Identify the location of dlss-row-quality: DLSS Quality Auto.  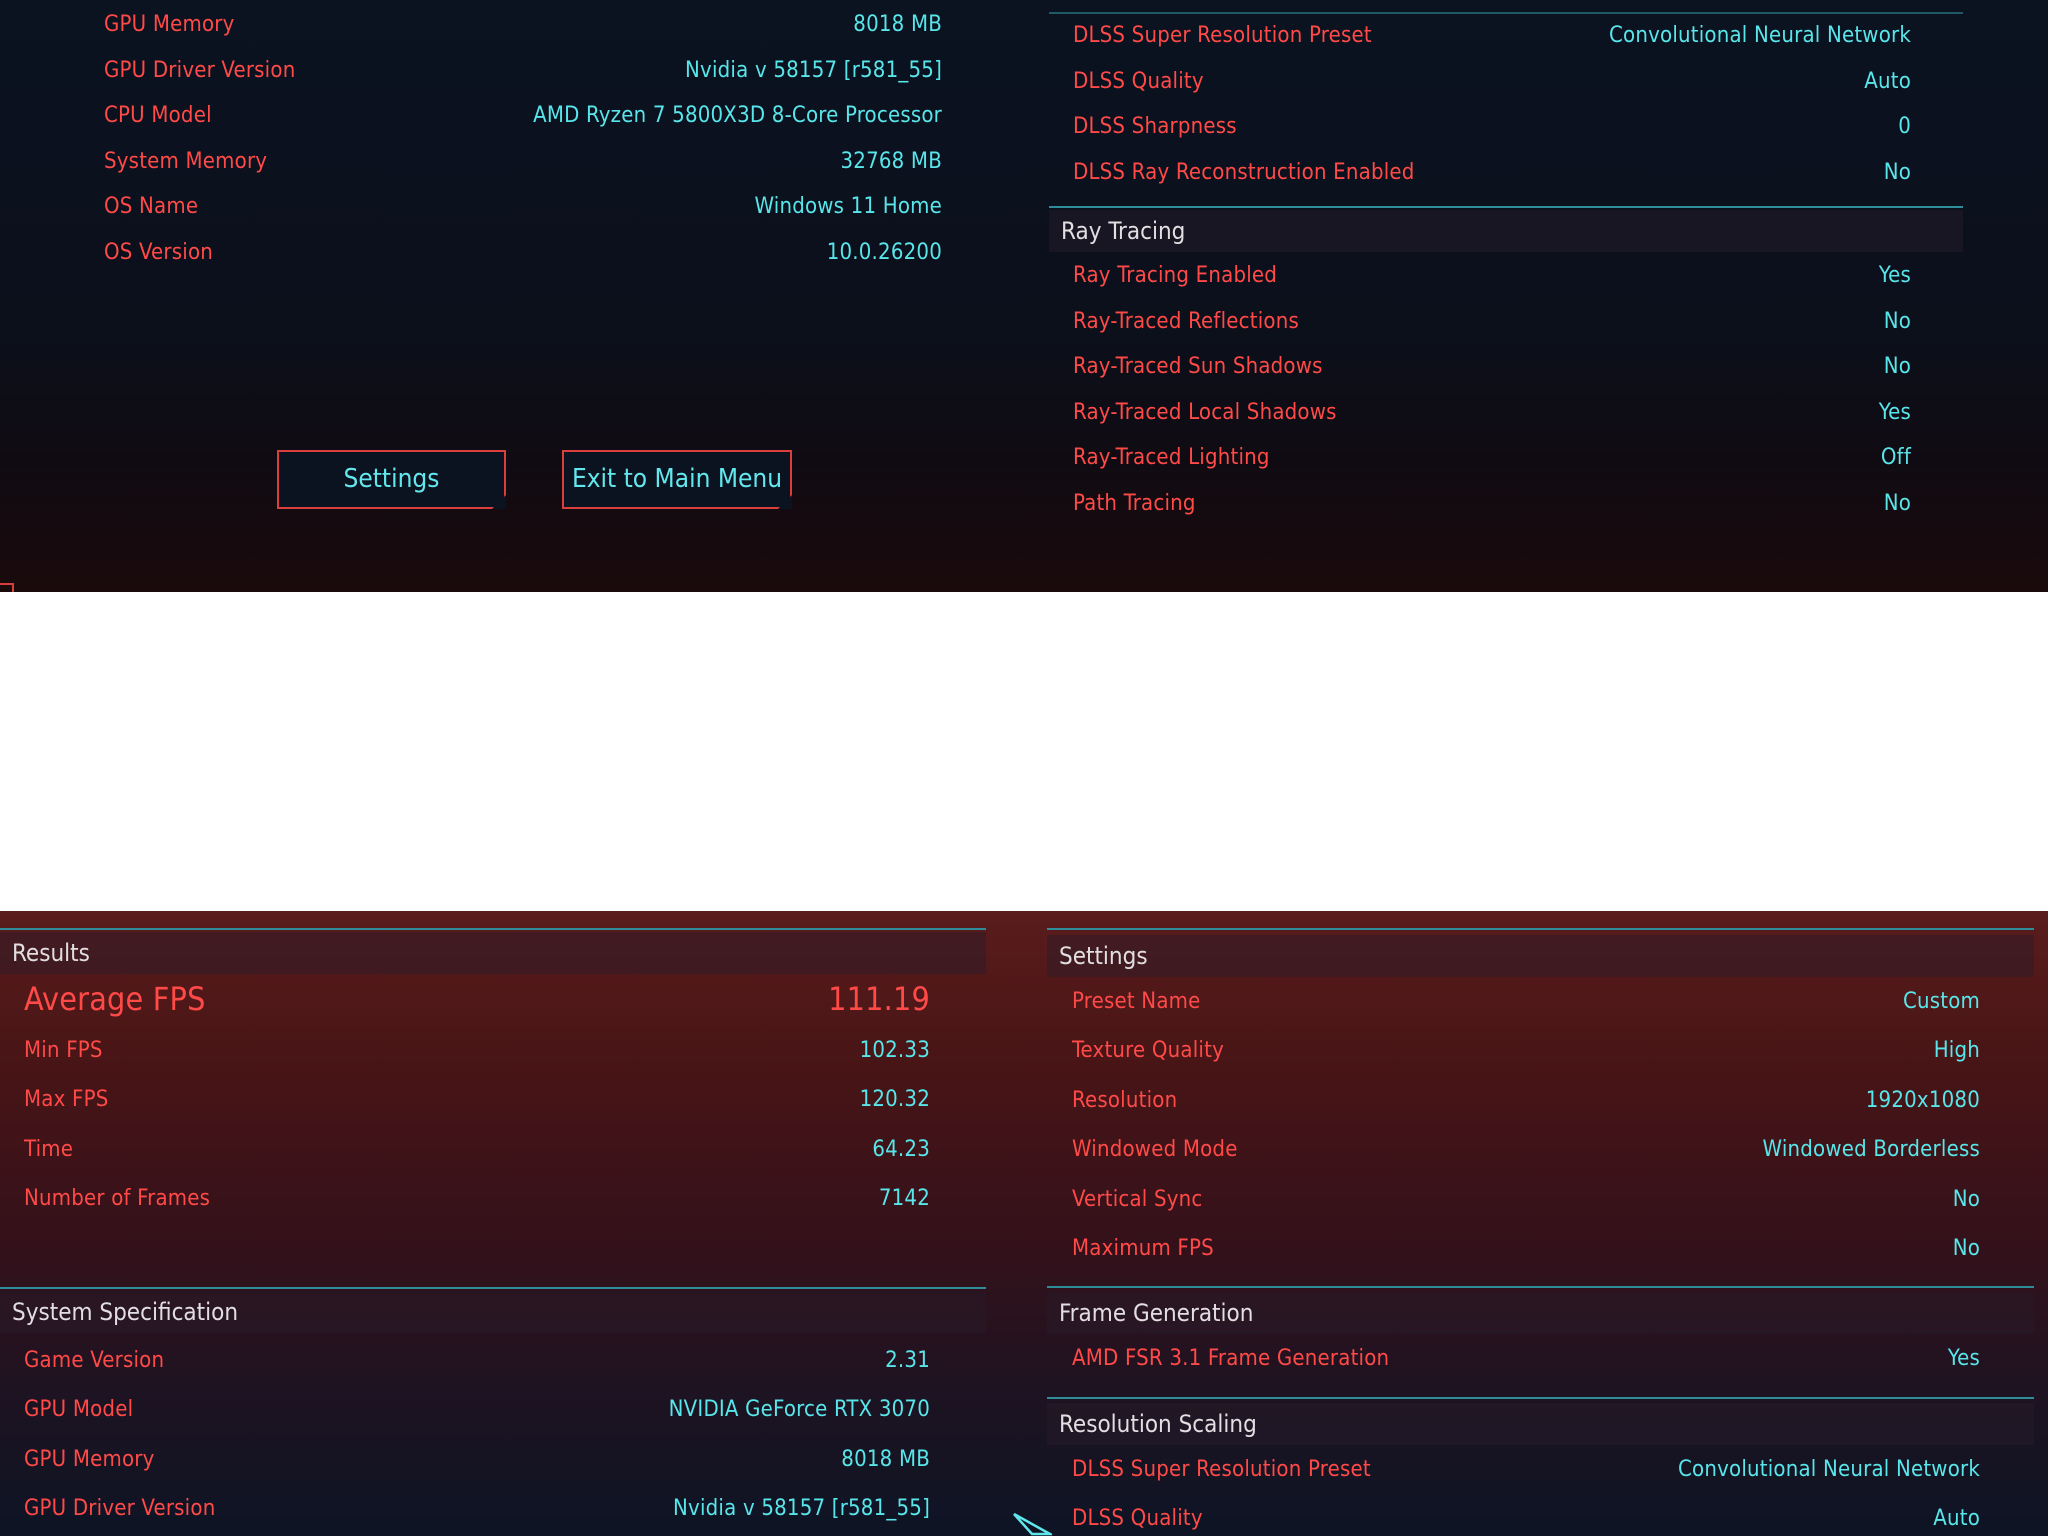
(1492, 82).